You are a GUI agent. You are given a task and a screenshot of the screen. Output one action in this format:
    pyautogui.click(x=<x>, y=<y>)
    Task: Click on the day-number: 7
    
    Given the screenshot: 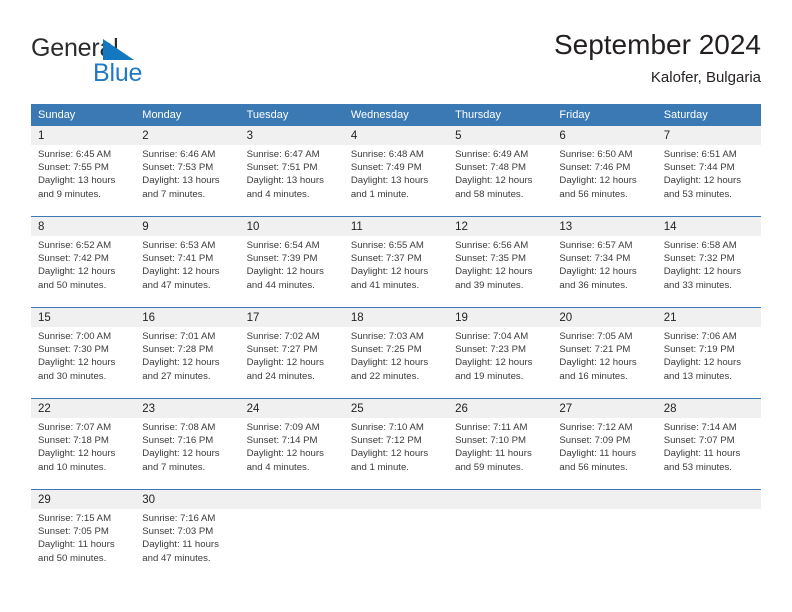 What is the action you would take?
    pyautogui.click(x=708, y=135)
    